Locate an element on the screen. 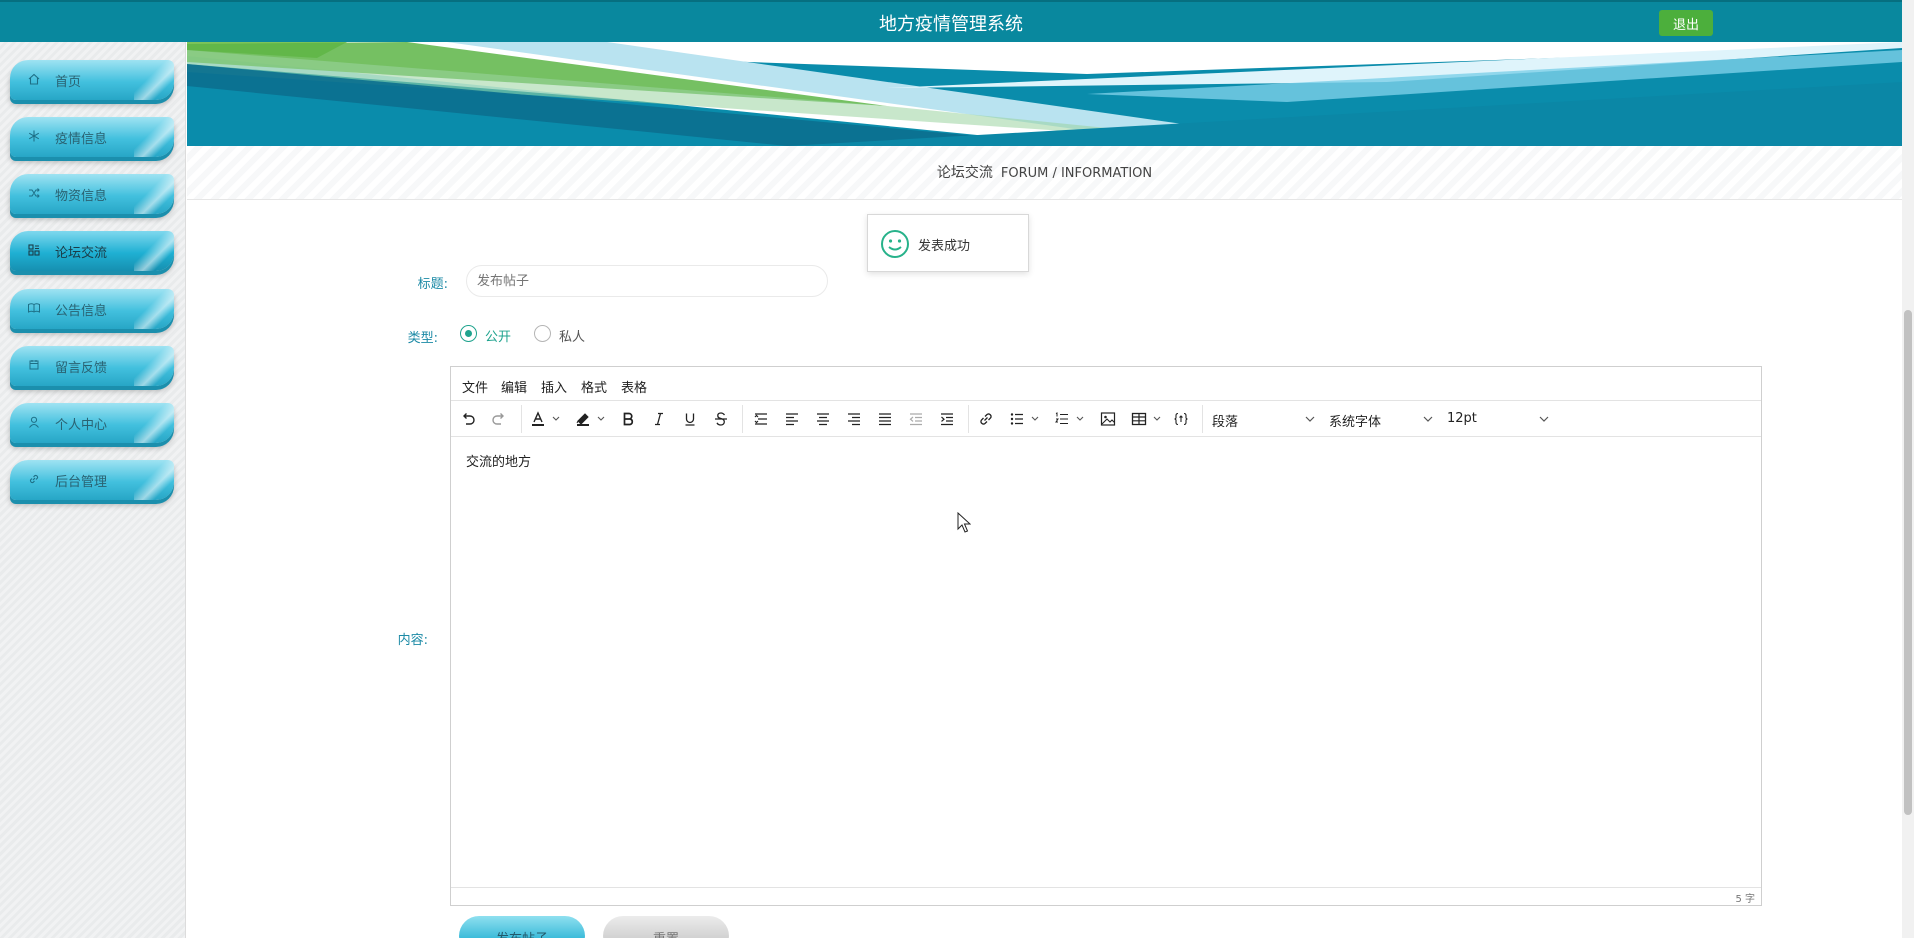 The width and height of the screenshot is (1914, 938). sidebar-item-home: 首页 is located at coordinates (92, 80).